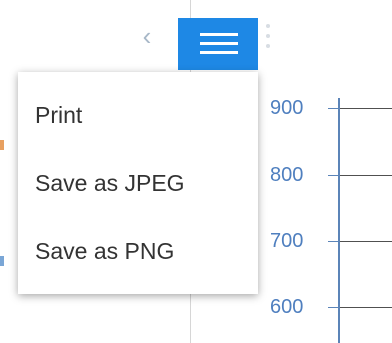 The image size is (392, 343). Describe the element at coordinates (287, 175) in the screenshot. I see `y-tick-label: 800` at that location.